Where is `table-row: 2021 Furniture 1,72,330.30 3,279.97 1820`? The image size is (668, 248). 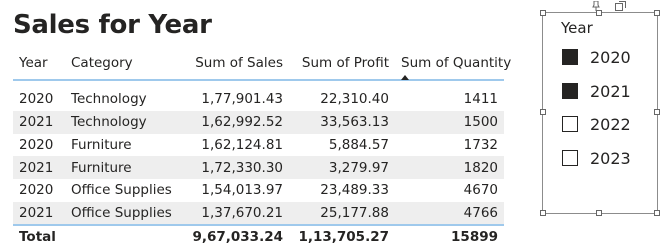
table-row: 2021 Furniture 1,72,330.30 3,279.97 1820 is located at coordinates (258, 168).